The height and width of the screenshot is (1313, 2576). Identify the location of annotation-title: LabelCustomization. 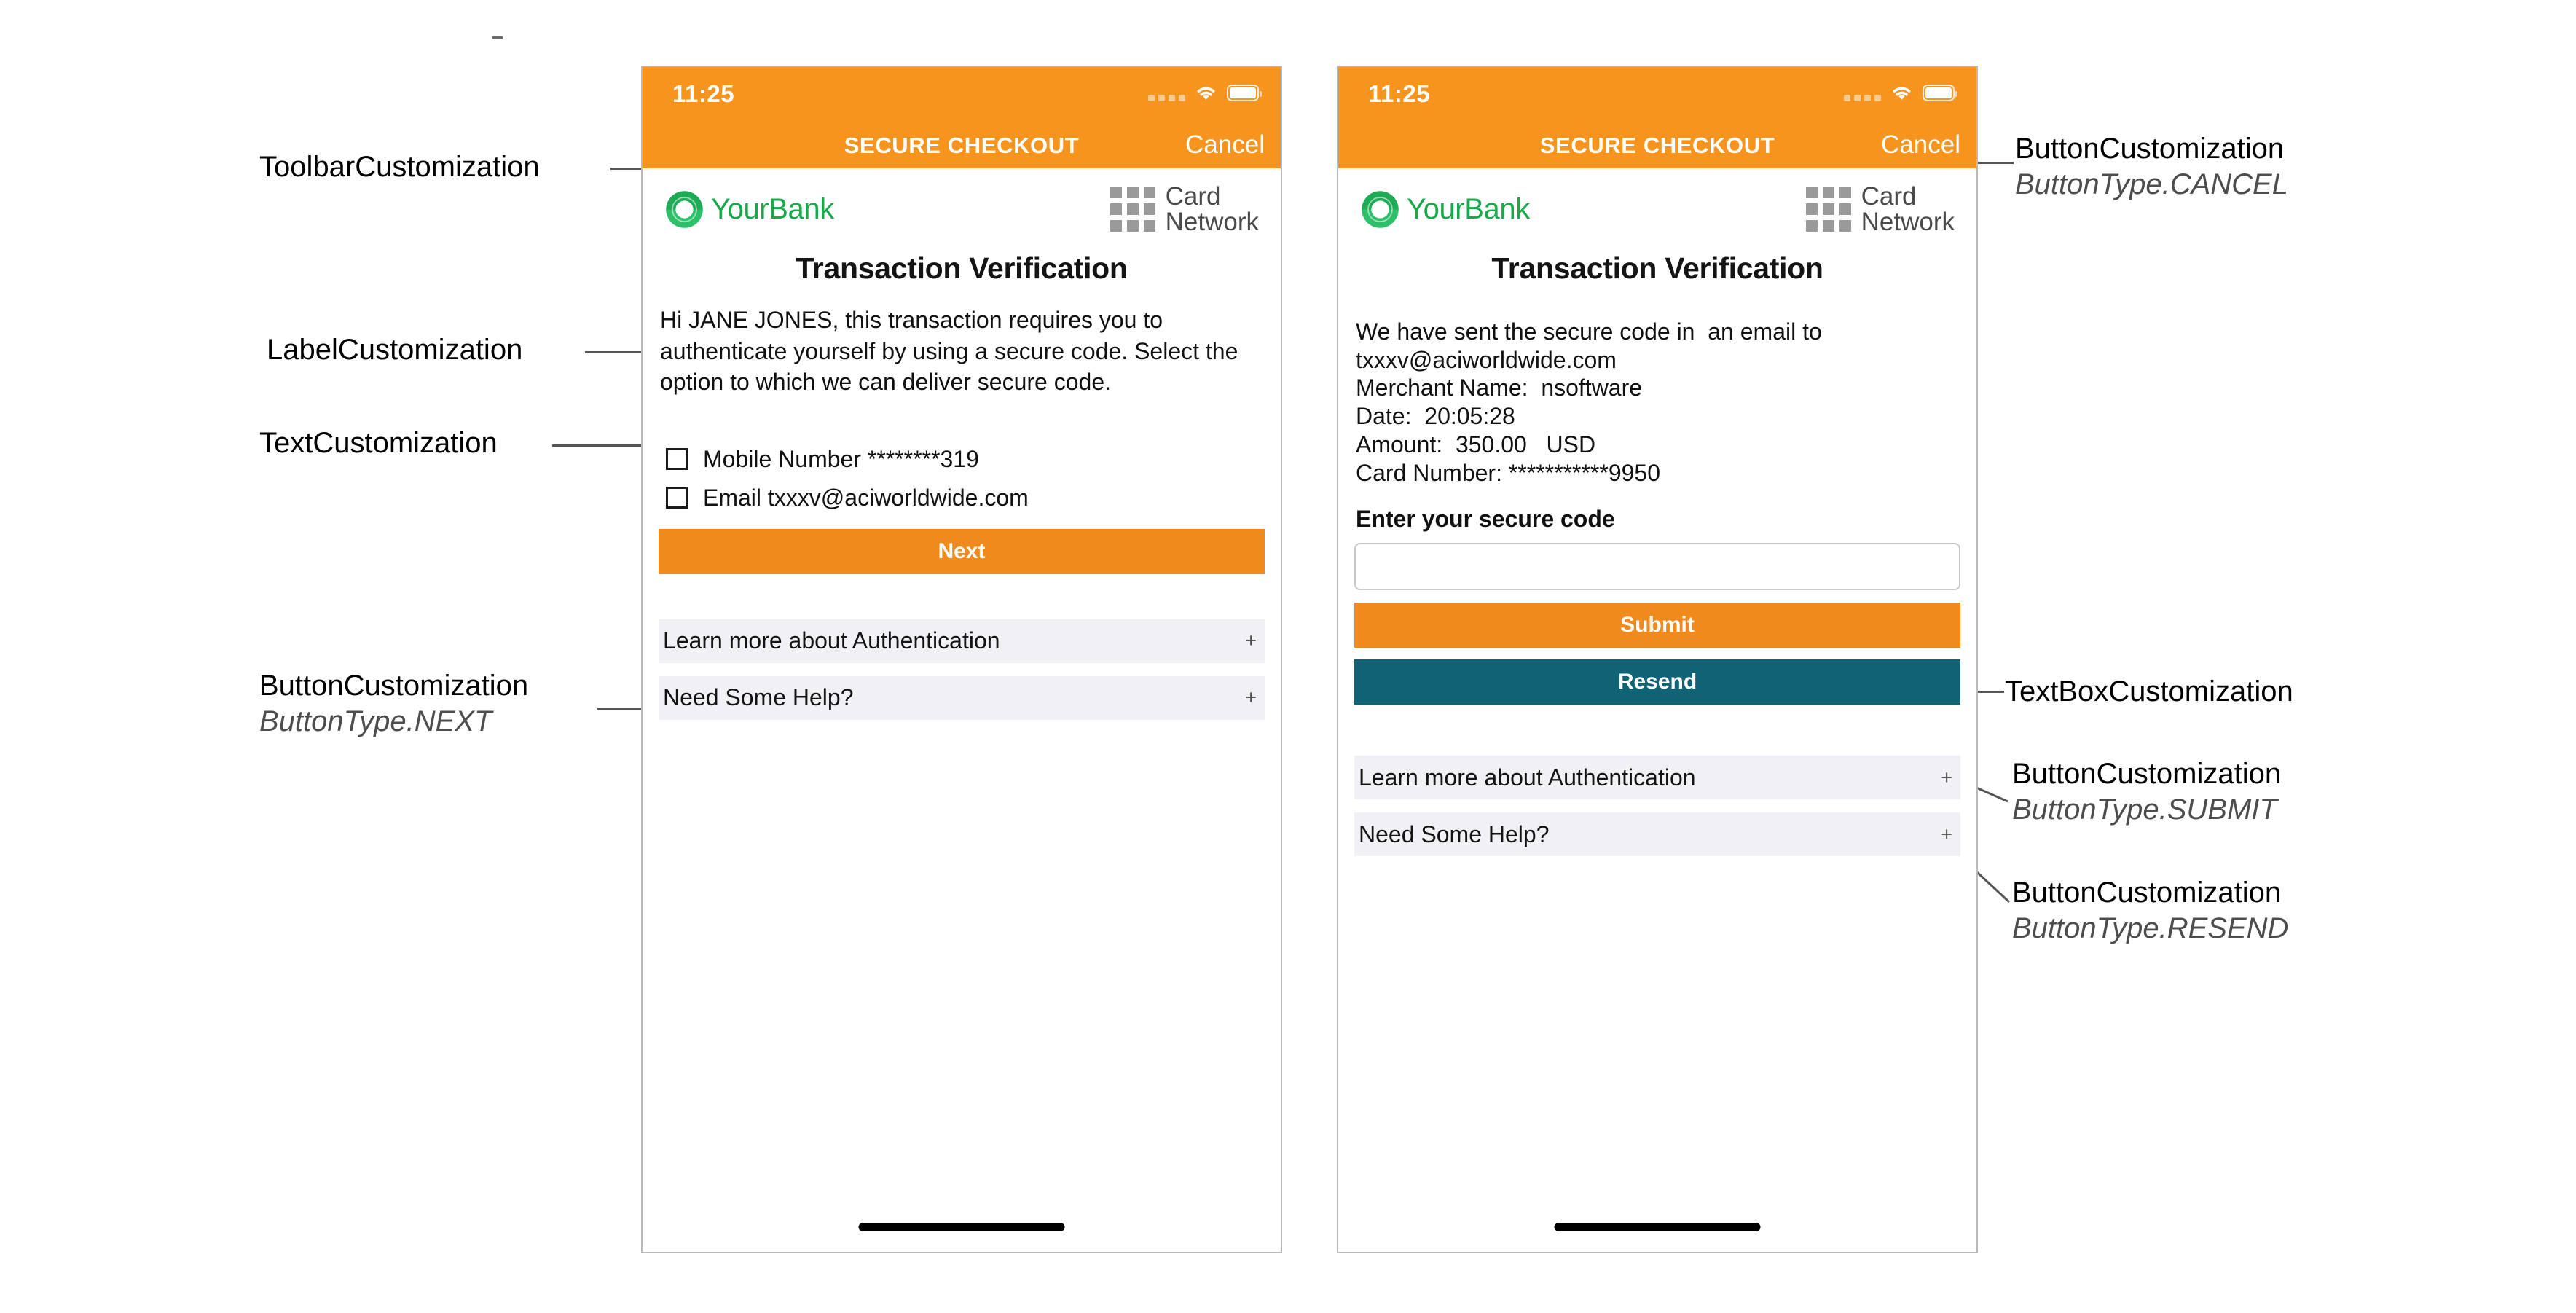
(395, 350).